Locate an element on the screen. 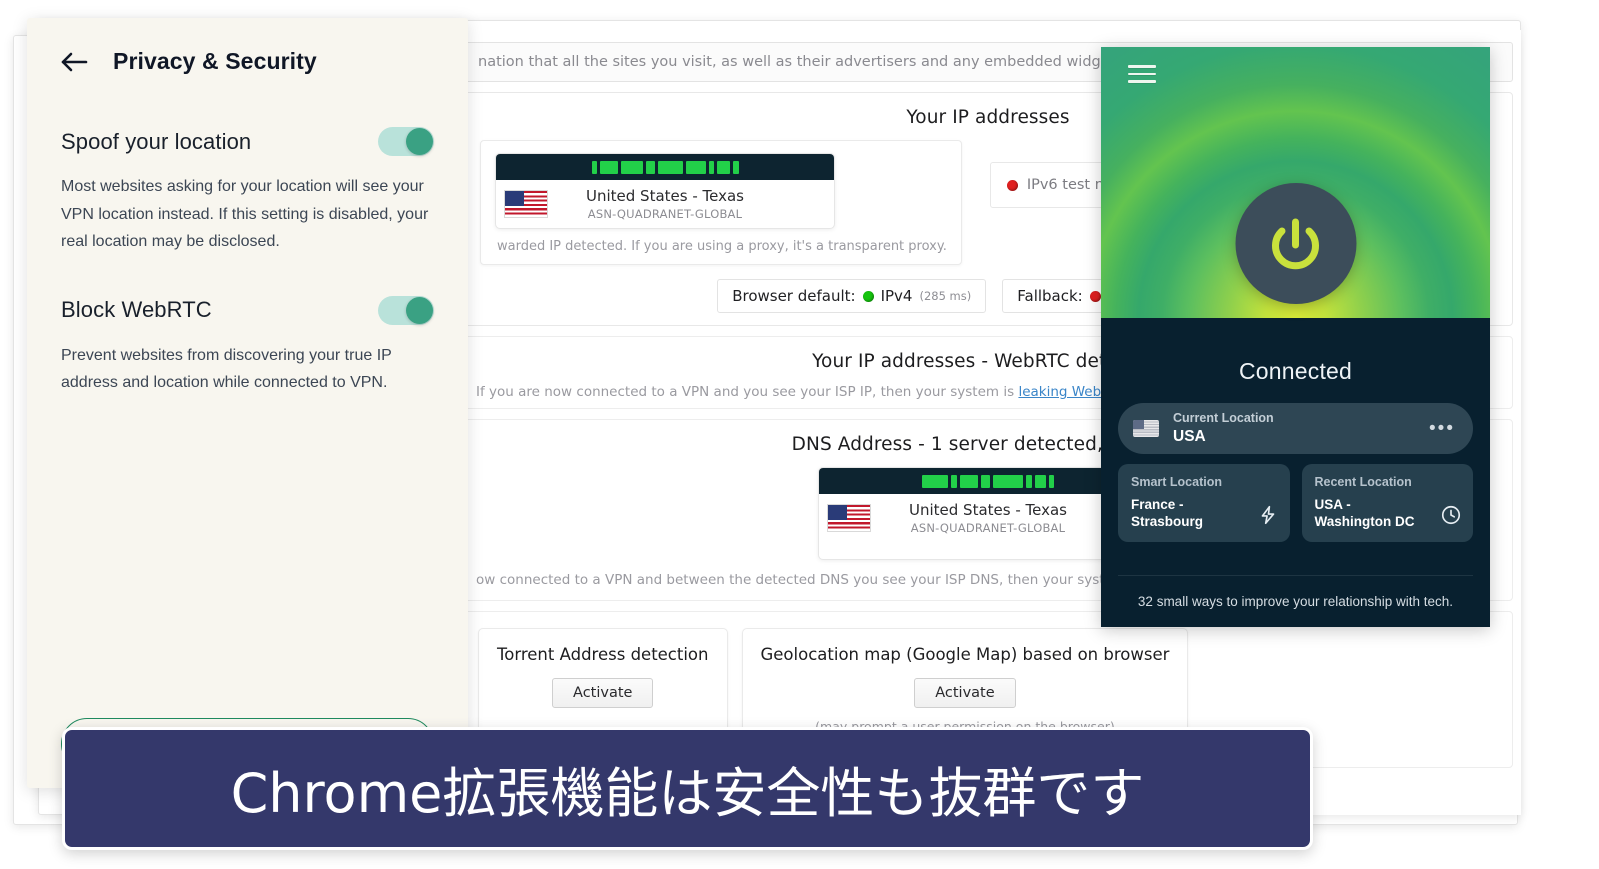 The image size is (1599, 869). spoof-location-toggle is located at coordinates (406, 141).